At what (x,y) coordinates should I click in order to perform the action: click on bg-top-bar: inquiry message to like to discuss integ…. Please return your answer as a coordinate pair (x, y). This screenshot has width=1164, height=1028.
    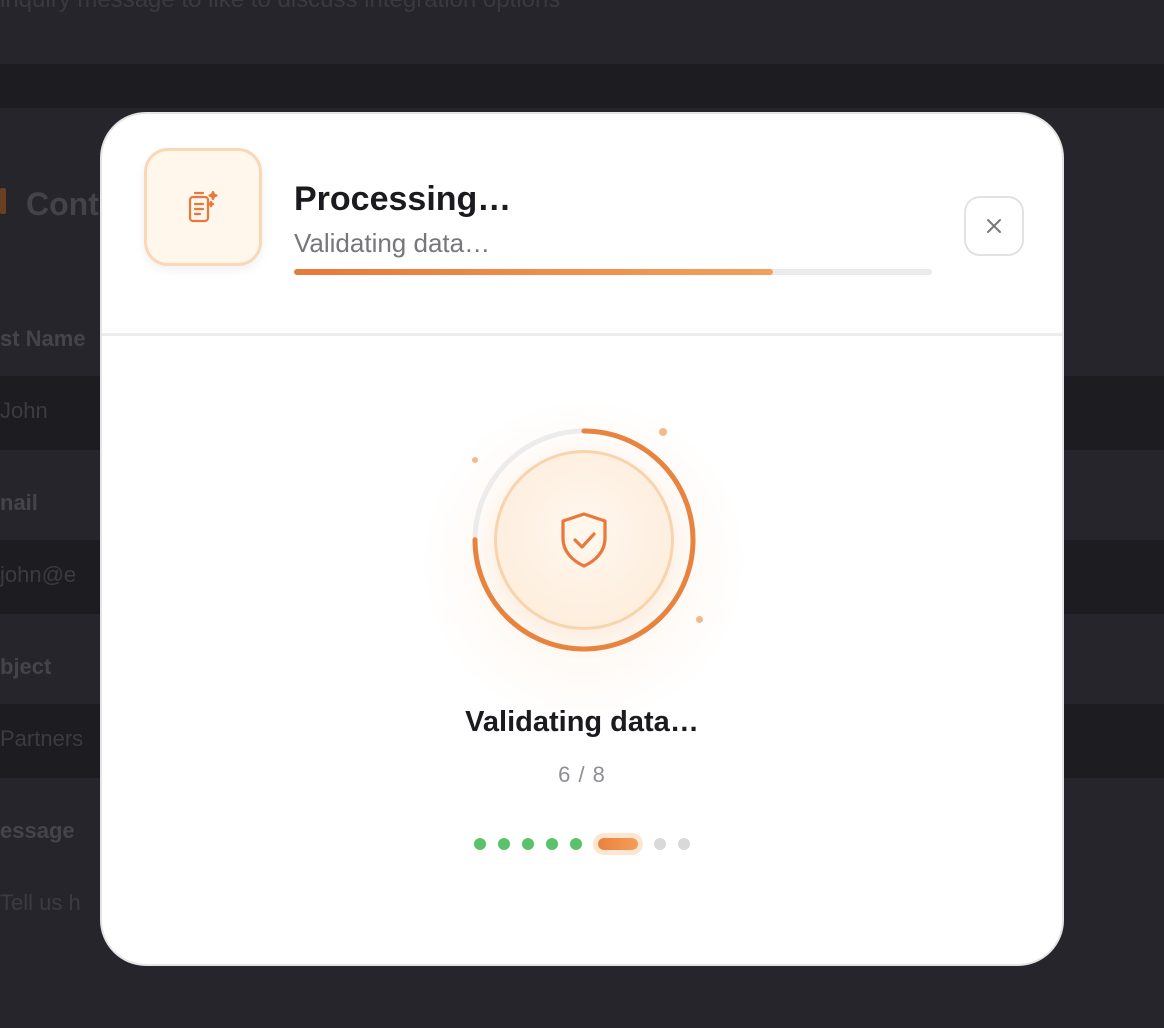
    Looking at the image, I should click on (582, 32).